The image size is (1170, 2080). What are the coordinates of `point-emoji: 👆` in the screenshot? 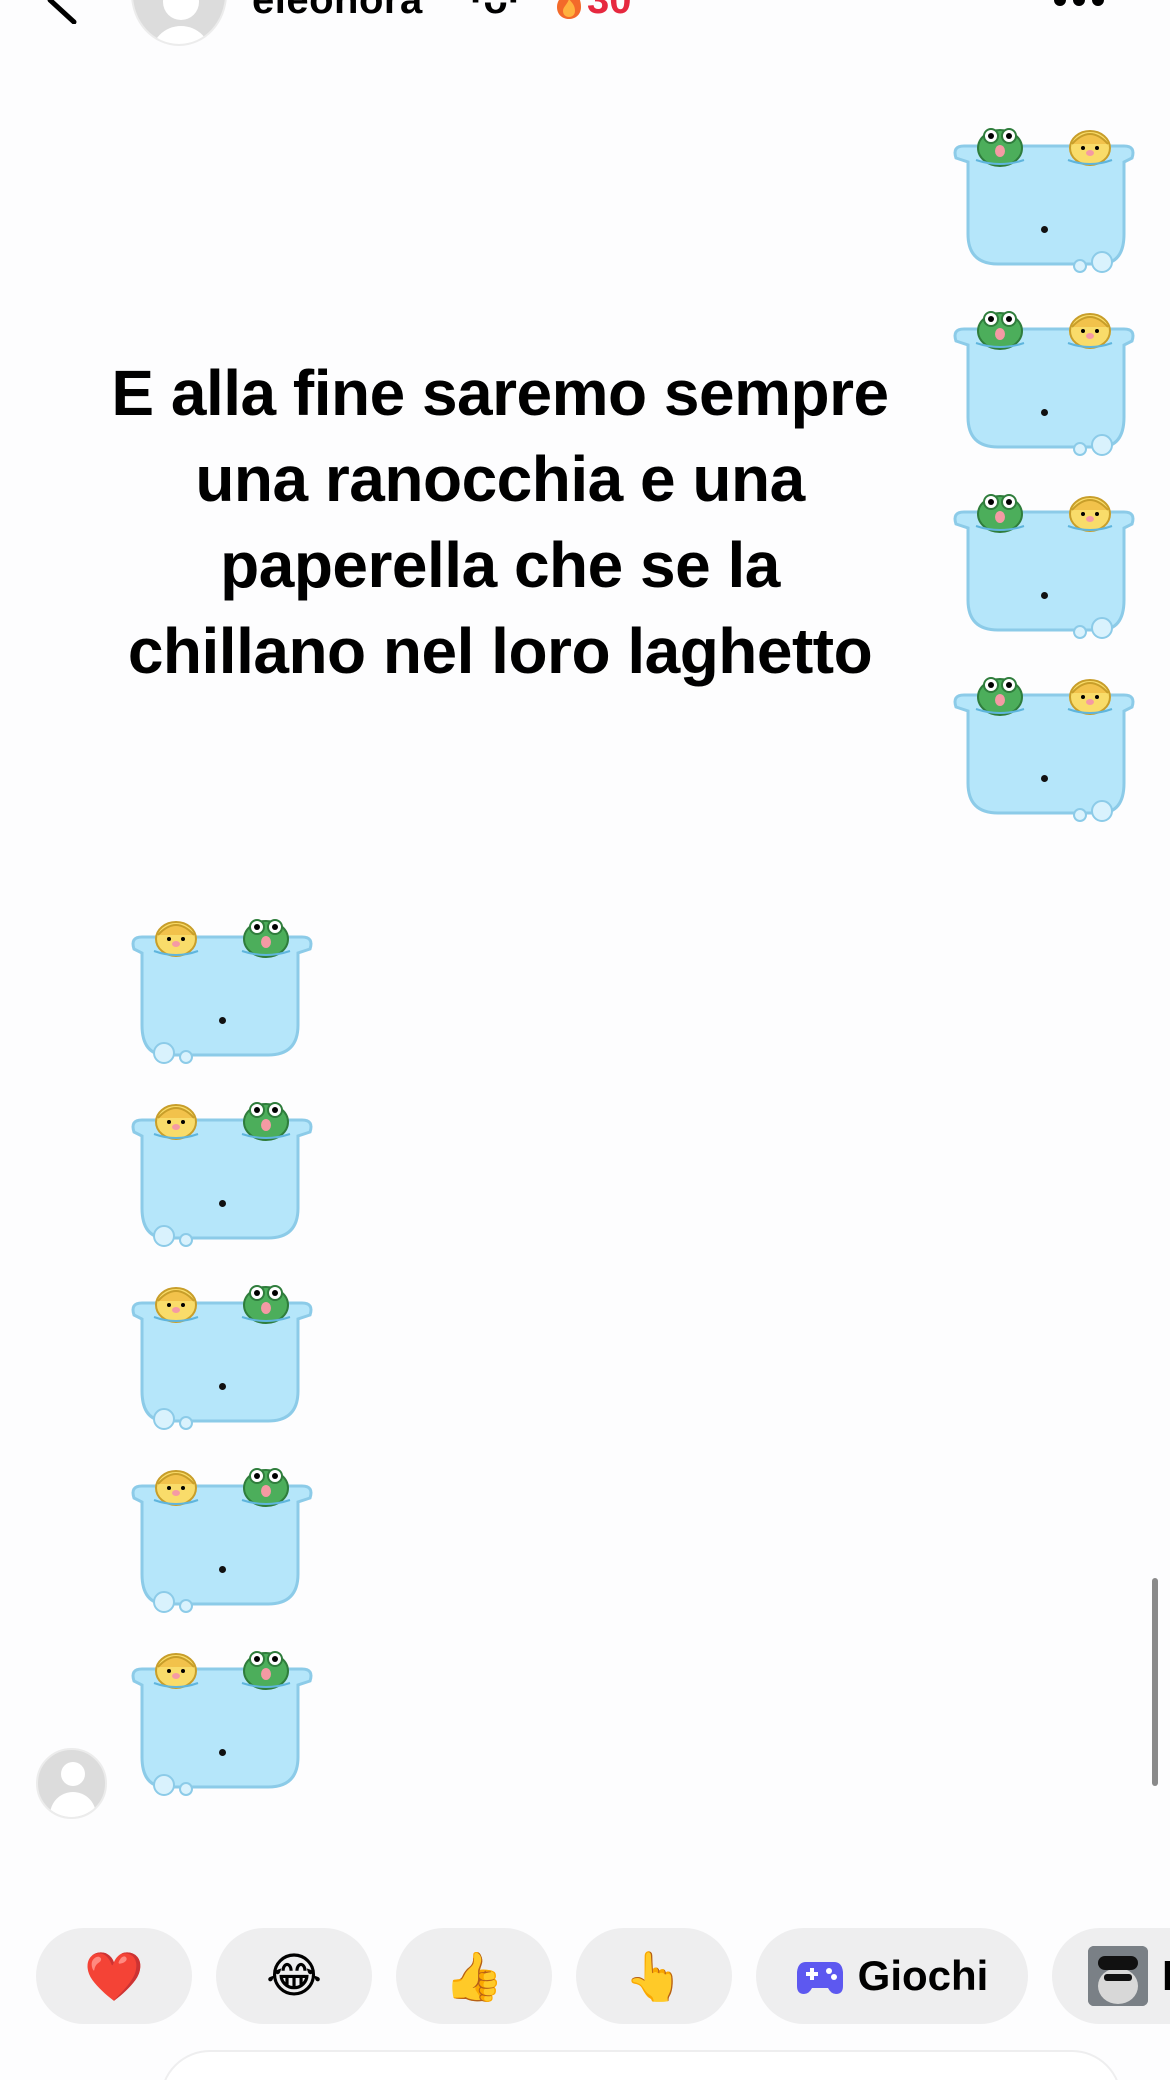 It's located at (654, 1977).